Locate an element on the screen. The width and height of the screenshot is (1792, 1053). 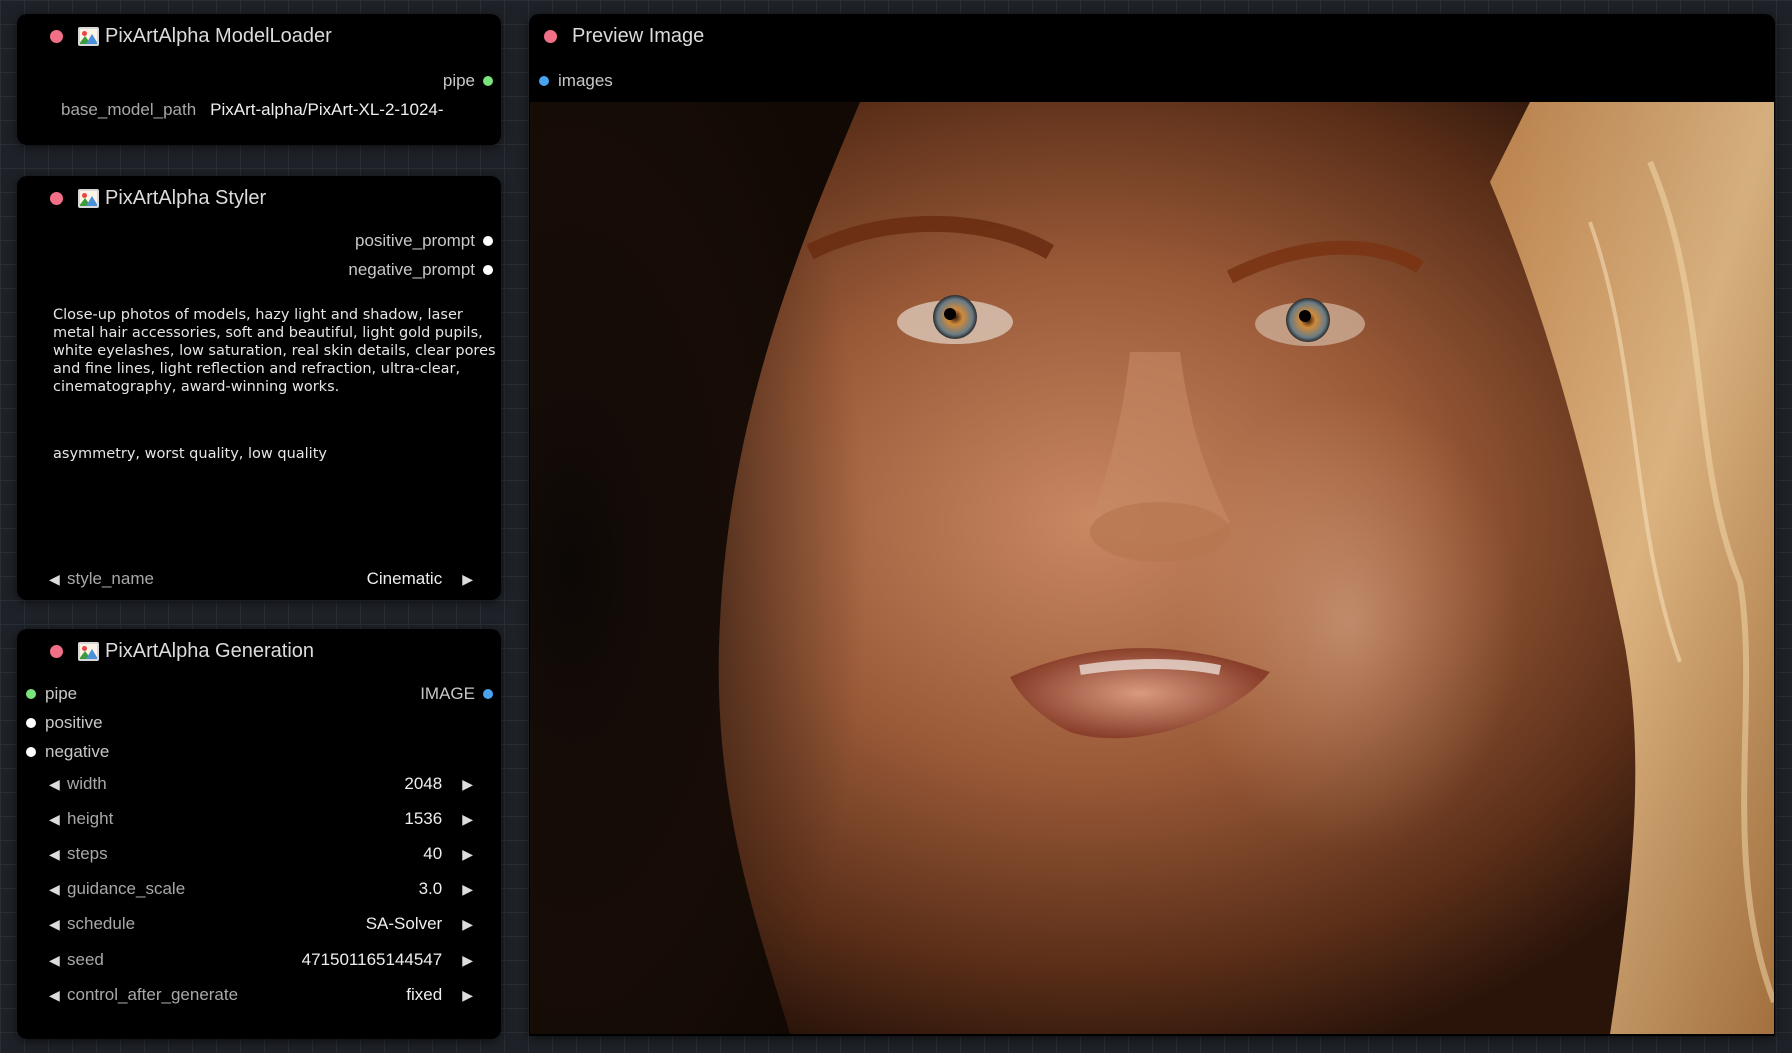
widget-value: 1536 is located at coordinates (423, 818).